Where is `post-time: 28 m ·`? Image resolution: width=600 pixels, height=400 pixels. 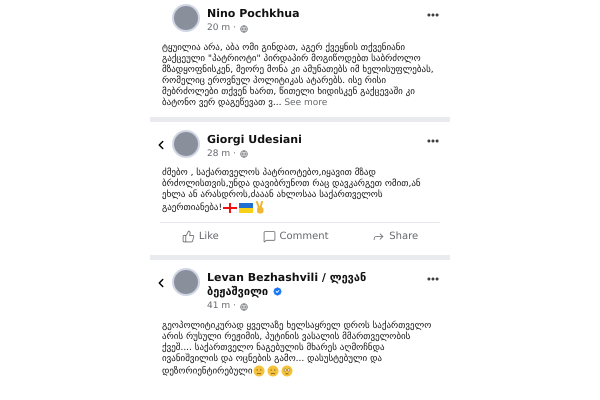 post-time: 28 m · is located at coordinates (221, 154).